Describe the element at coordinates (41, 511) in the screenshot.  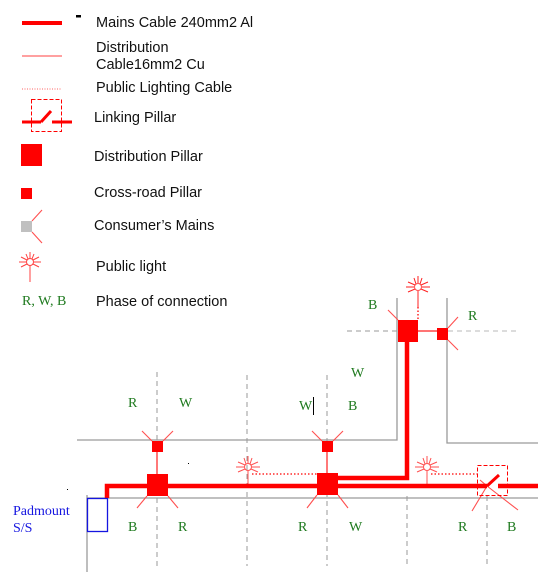
I see `substation-label-1: Padmount` at that location.